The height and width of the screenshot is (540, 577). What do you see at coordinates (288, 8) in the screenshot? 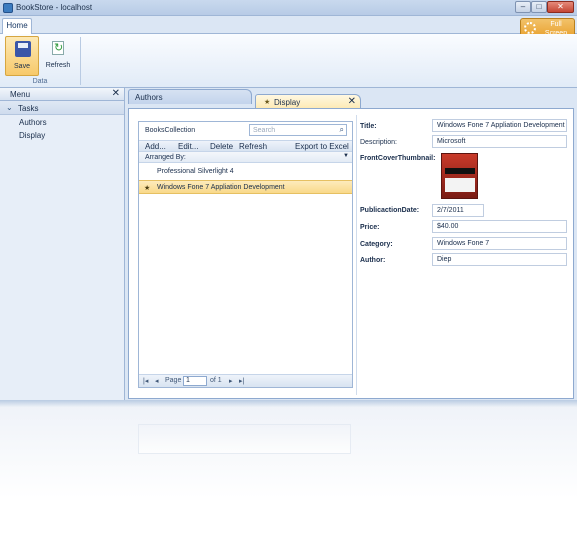
I see `title-bar: BookStore - localhost – □ ✕` at bounding box center [288, 8].